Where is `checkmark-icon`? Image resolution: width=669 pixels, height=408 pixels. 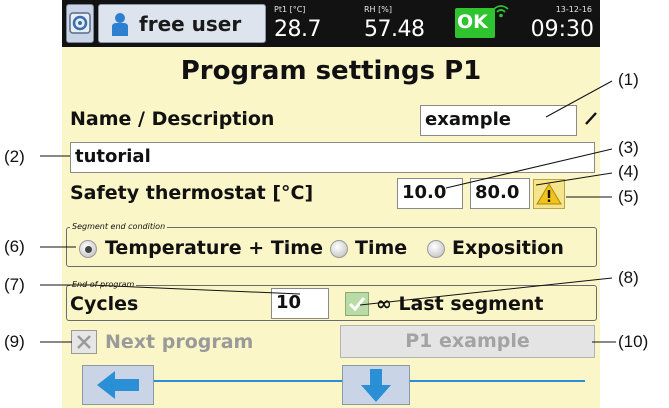
checkmark-icon is located at coordinates (357, 304).